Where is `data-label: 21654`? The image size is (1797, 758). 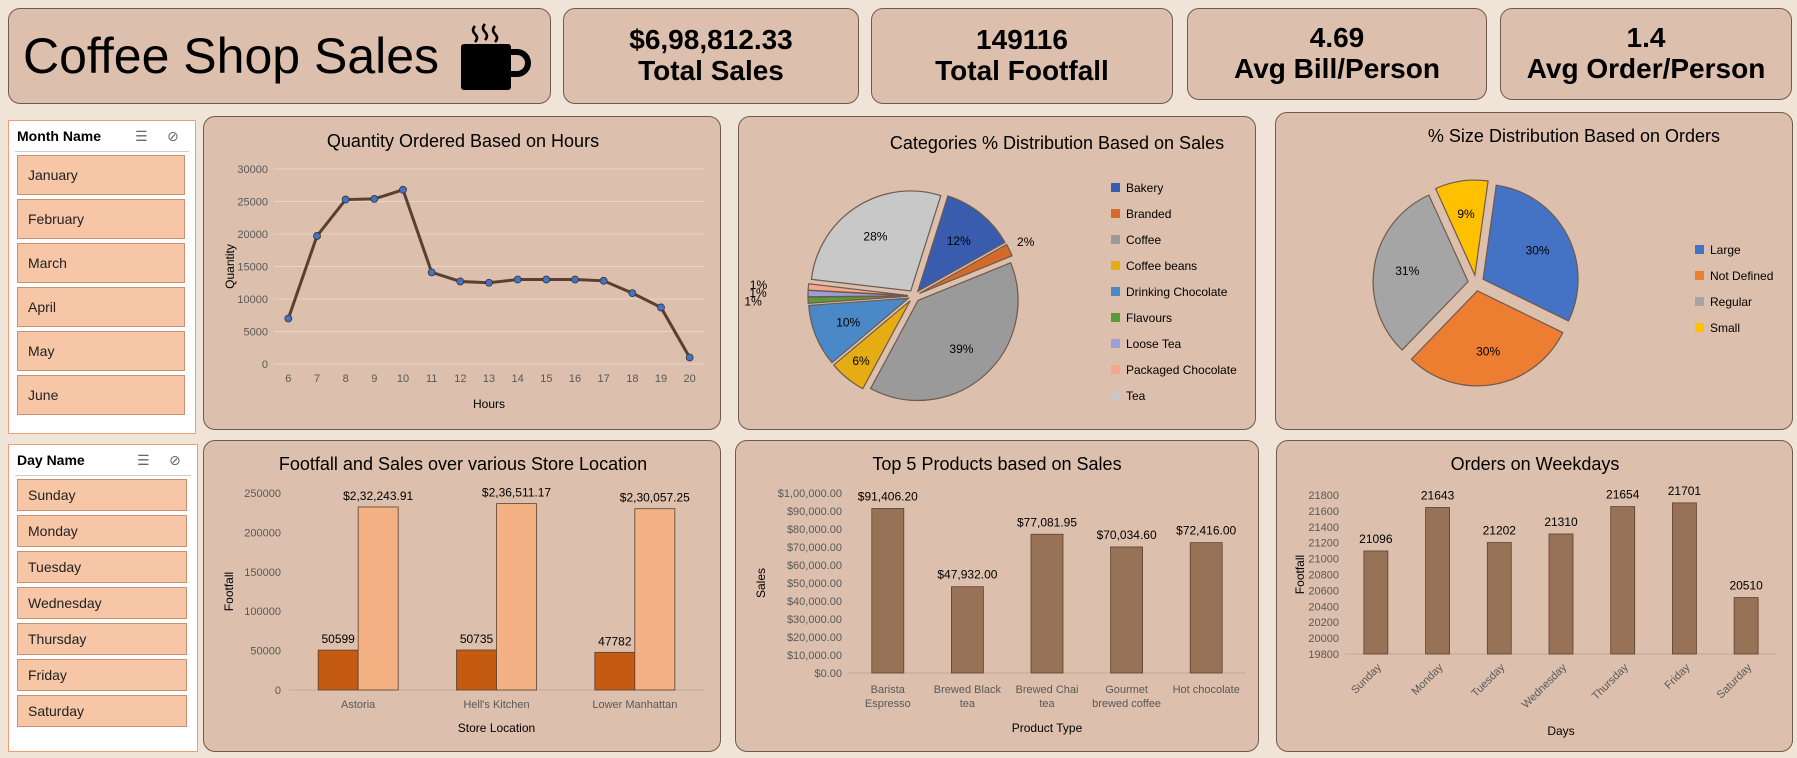
data-label: 21654 is located at coordinates (1623, 495).